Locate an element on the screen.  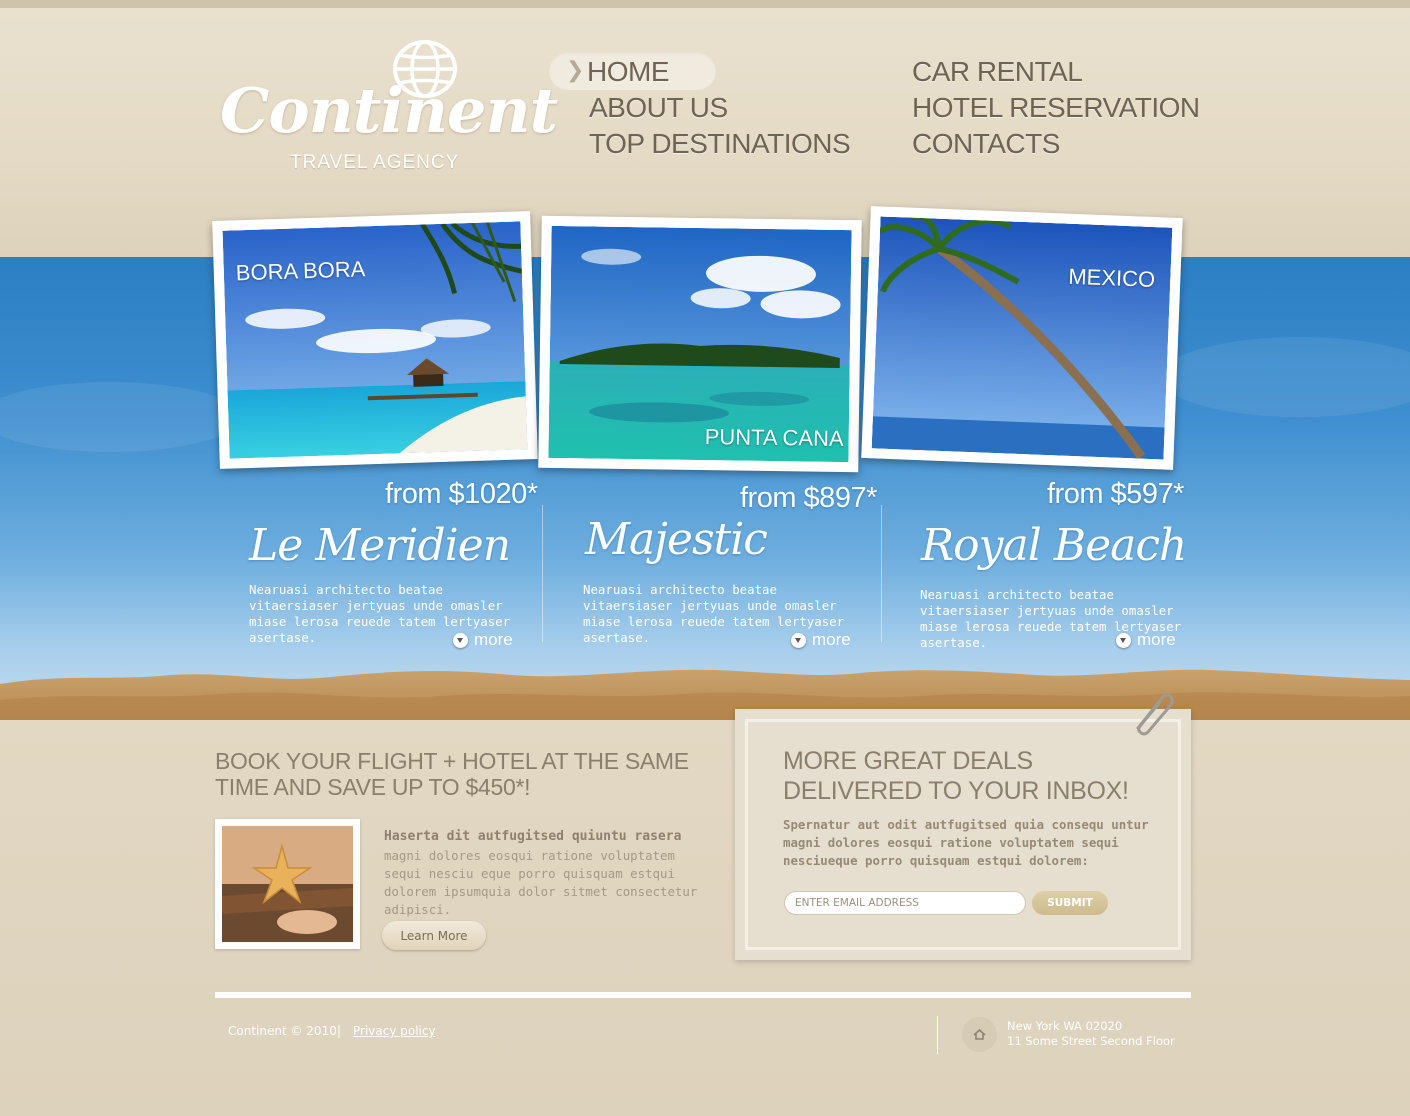
offer-price-2: from $897* is located at coordinates (808, 498).